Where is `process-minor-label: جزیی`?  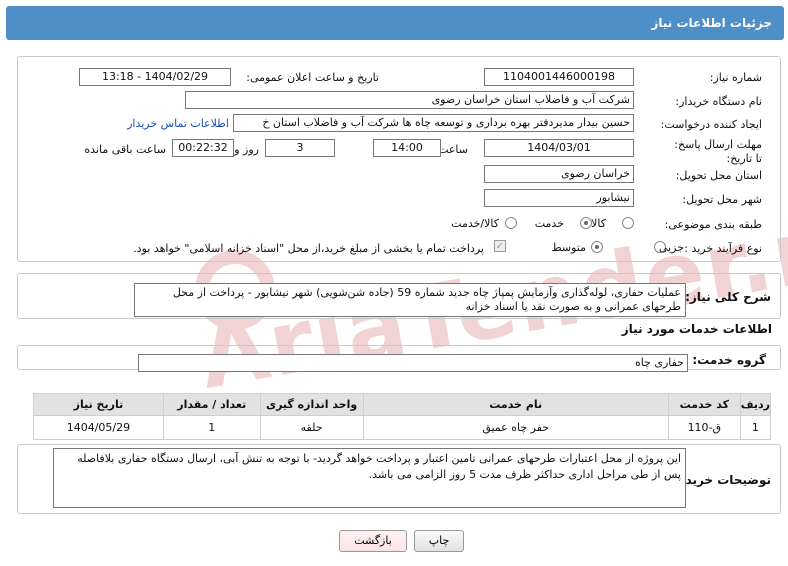
process-minor-label: جزیی is located at coordinates (671, 247).